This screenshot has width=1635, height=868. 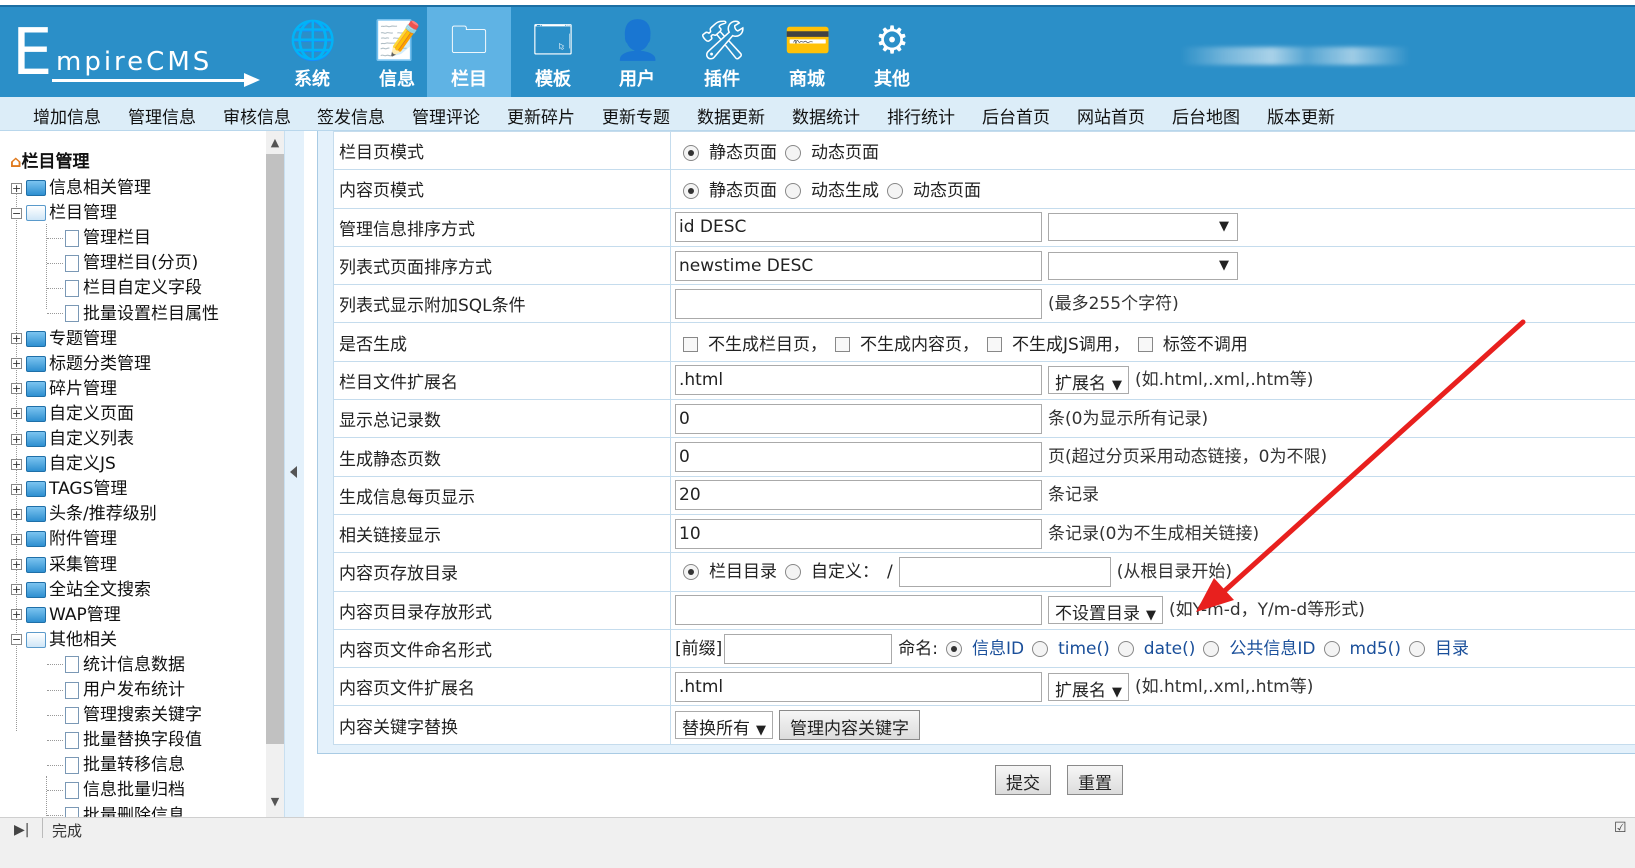 I want to click on subnav-item: 后台地图, so click(x=1206, y=115).